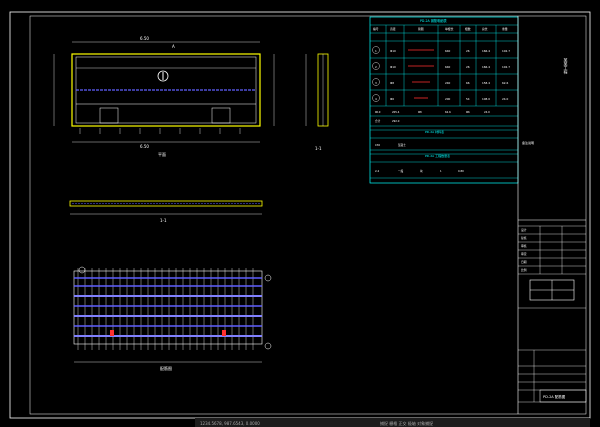 The image size is (600, 427). Describe the element at coordinates (376, 29) in the screenshot. I see `table-header-cell: 编号` at that location.